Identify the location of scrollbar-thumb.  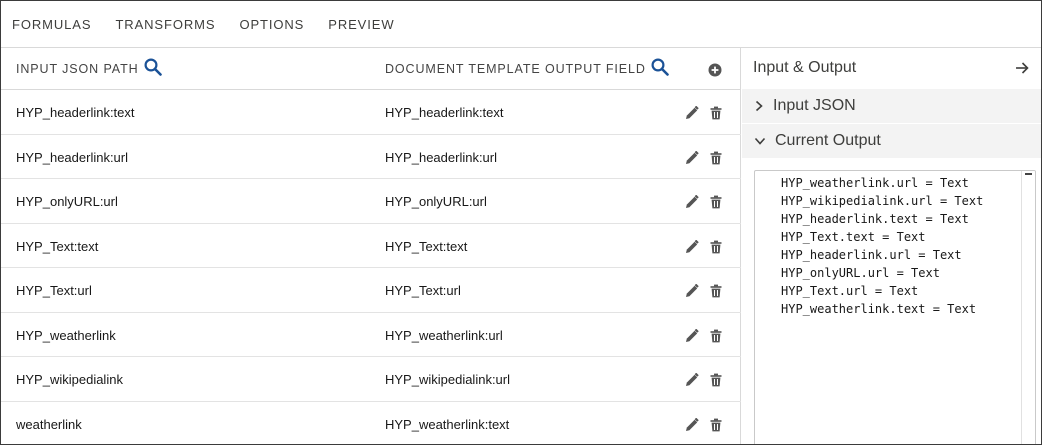
(1028, 174).